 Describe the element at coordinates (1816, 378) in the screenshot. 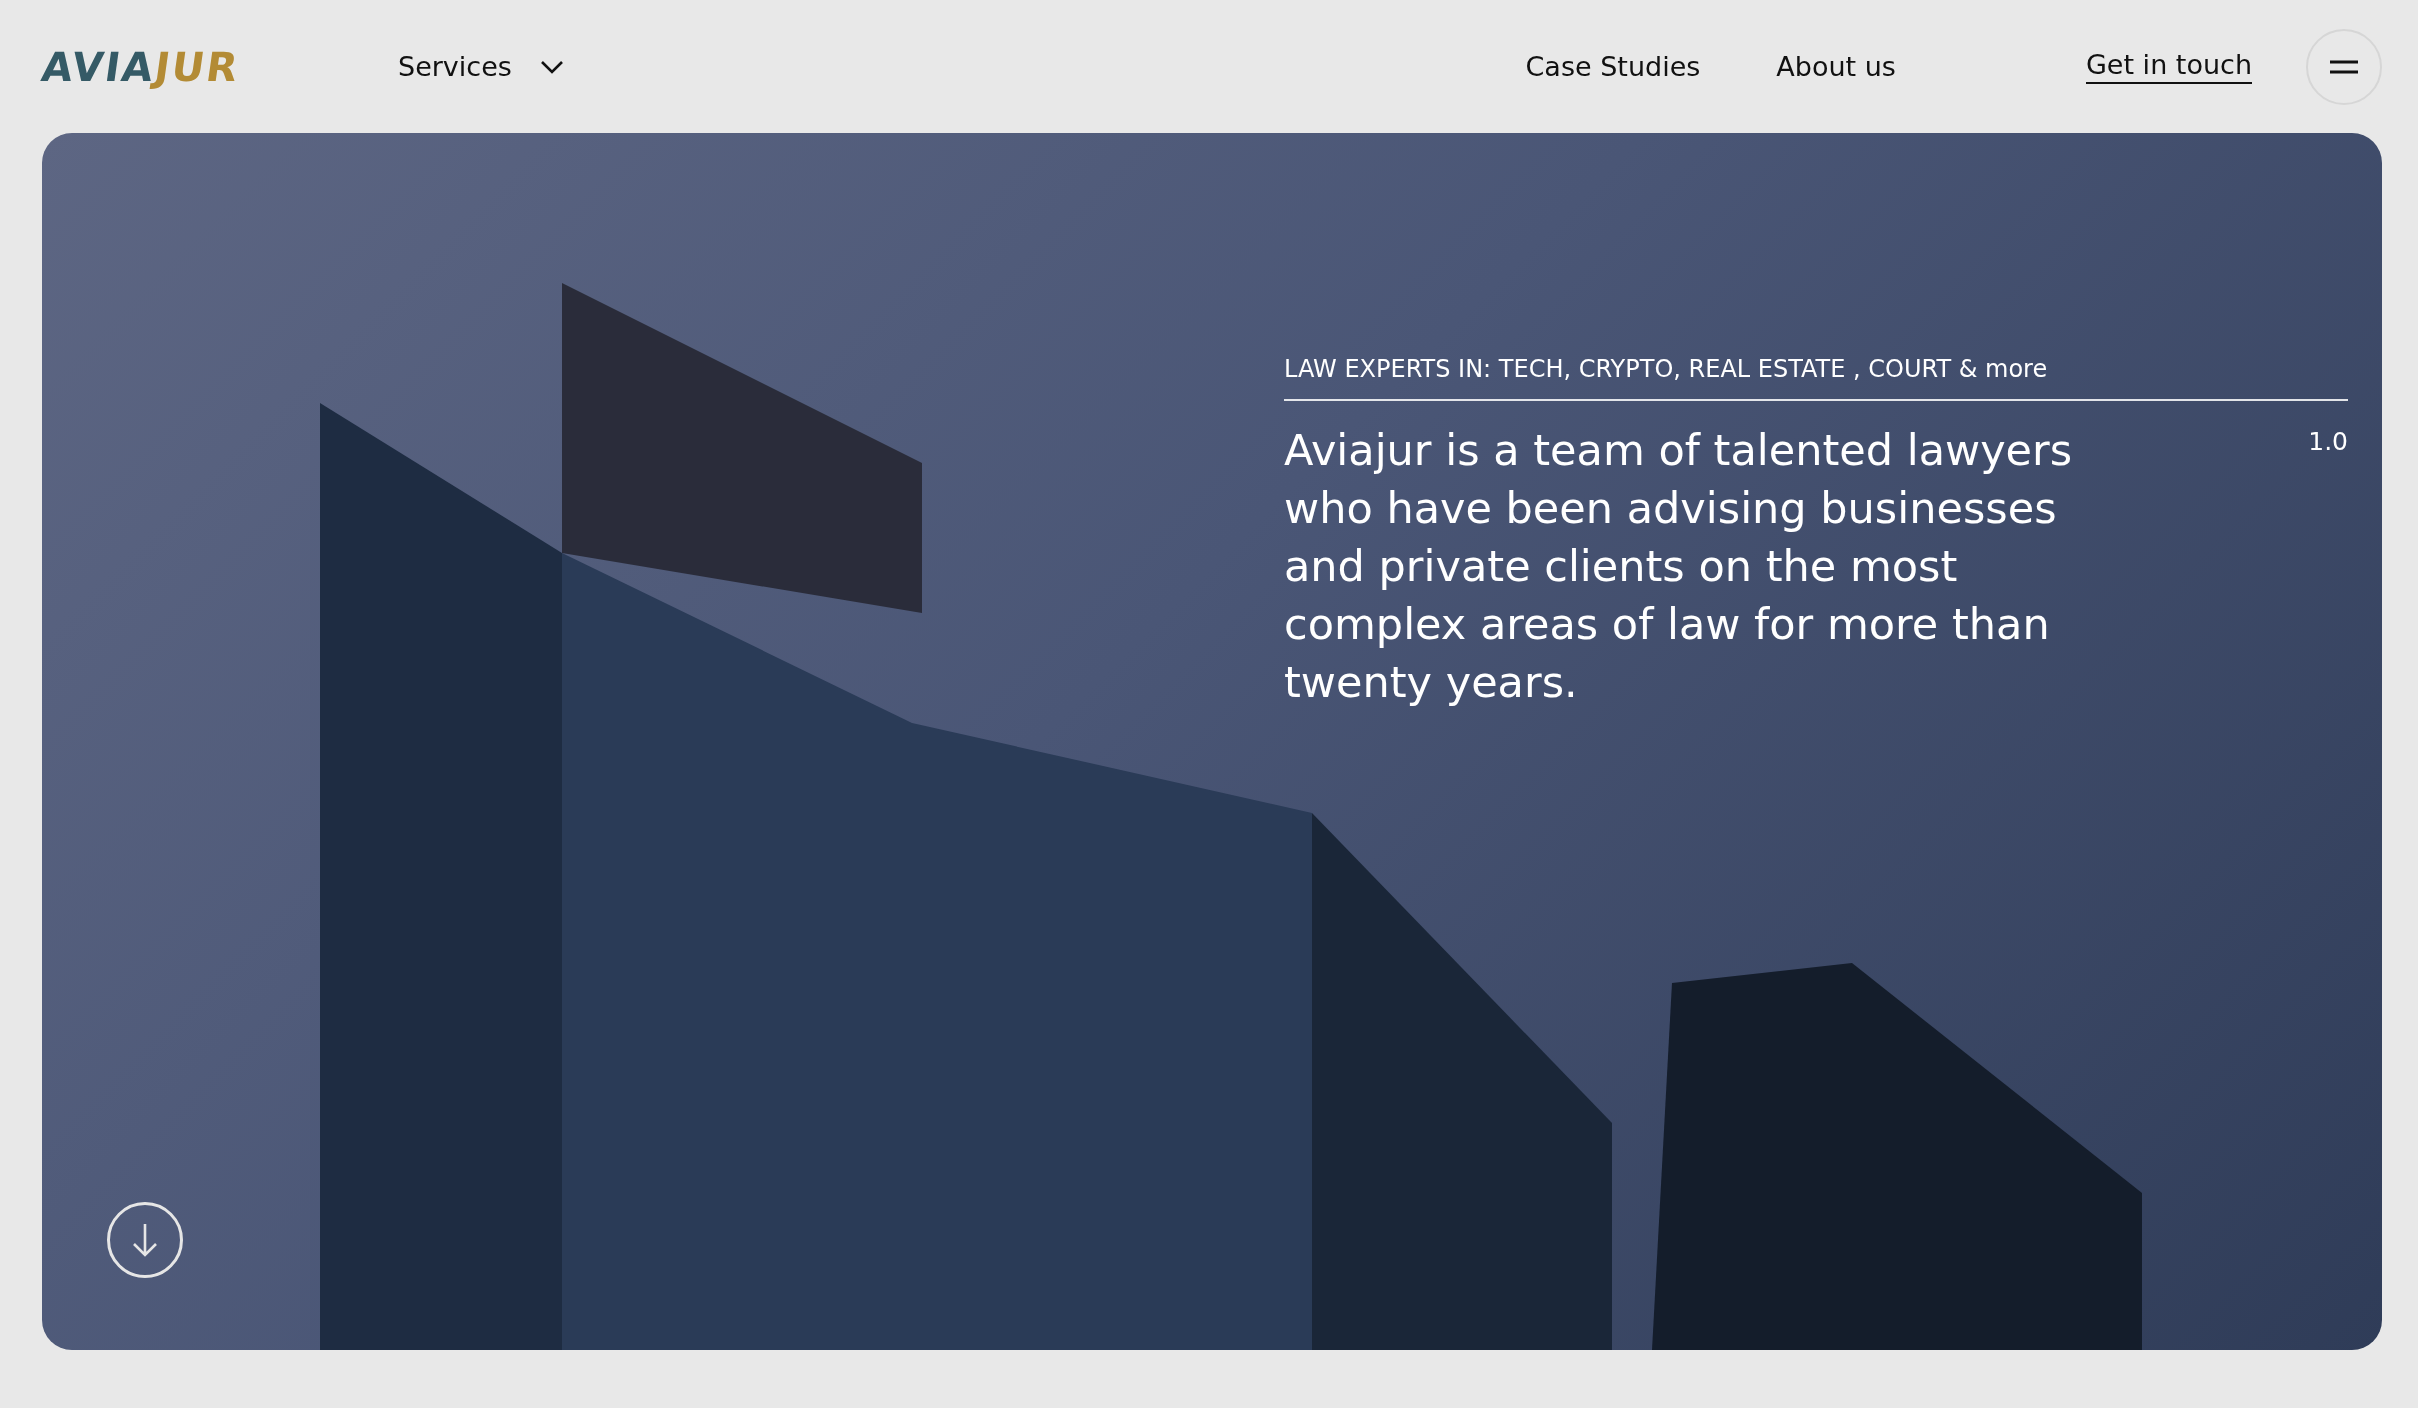

I see `tagline: LAW EXPERTS IN: TECH, CRYPTO, REAL ESTATE , COURT & more` at that location.